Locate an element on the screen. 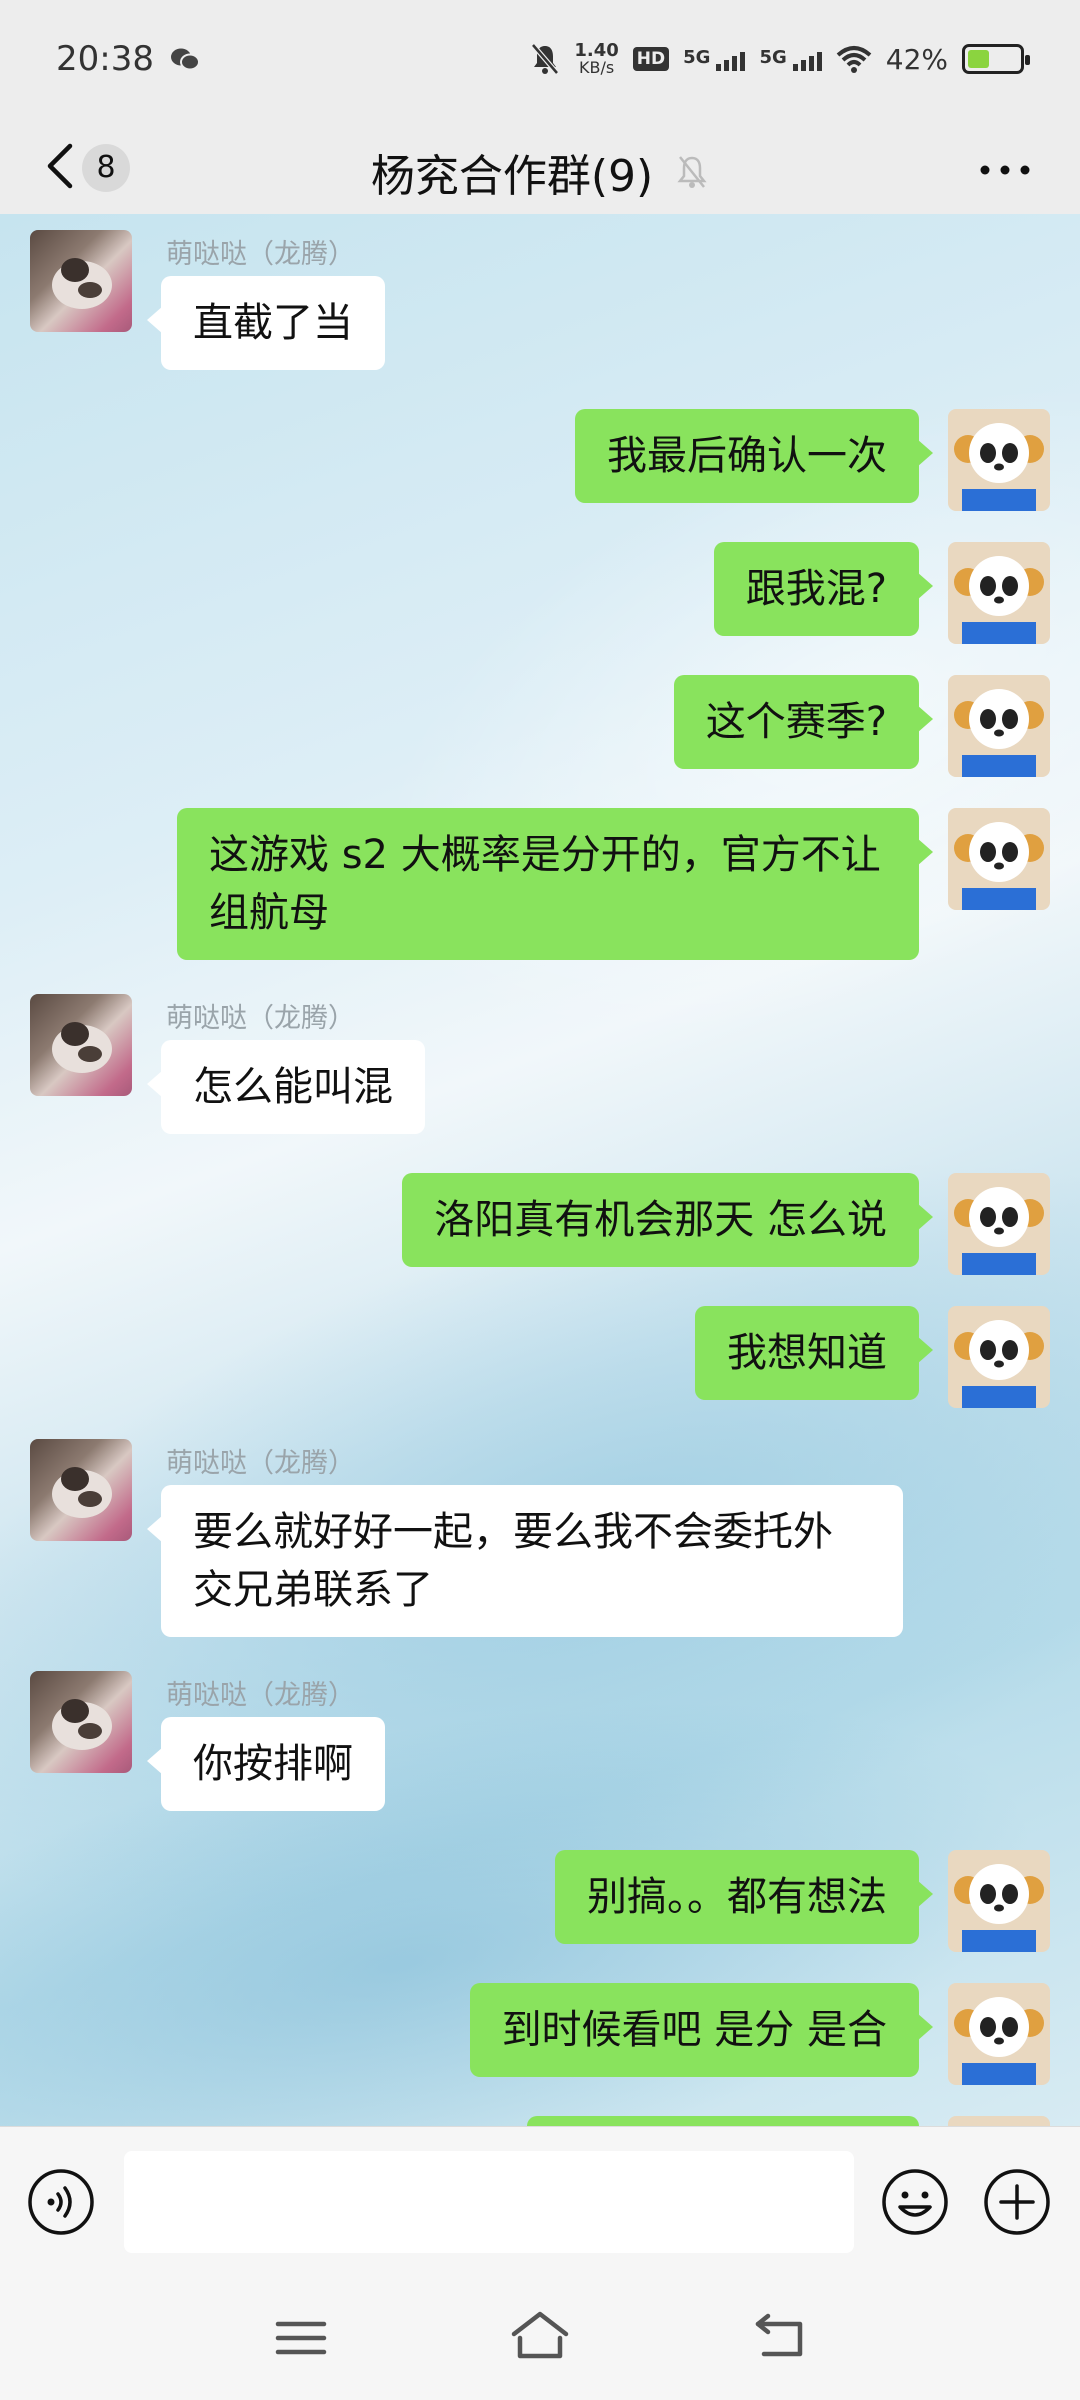  message-text: 这个赛季? is located at coordinates (796, 722).